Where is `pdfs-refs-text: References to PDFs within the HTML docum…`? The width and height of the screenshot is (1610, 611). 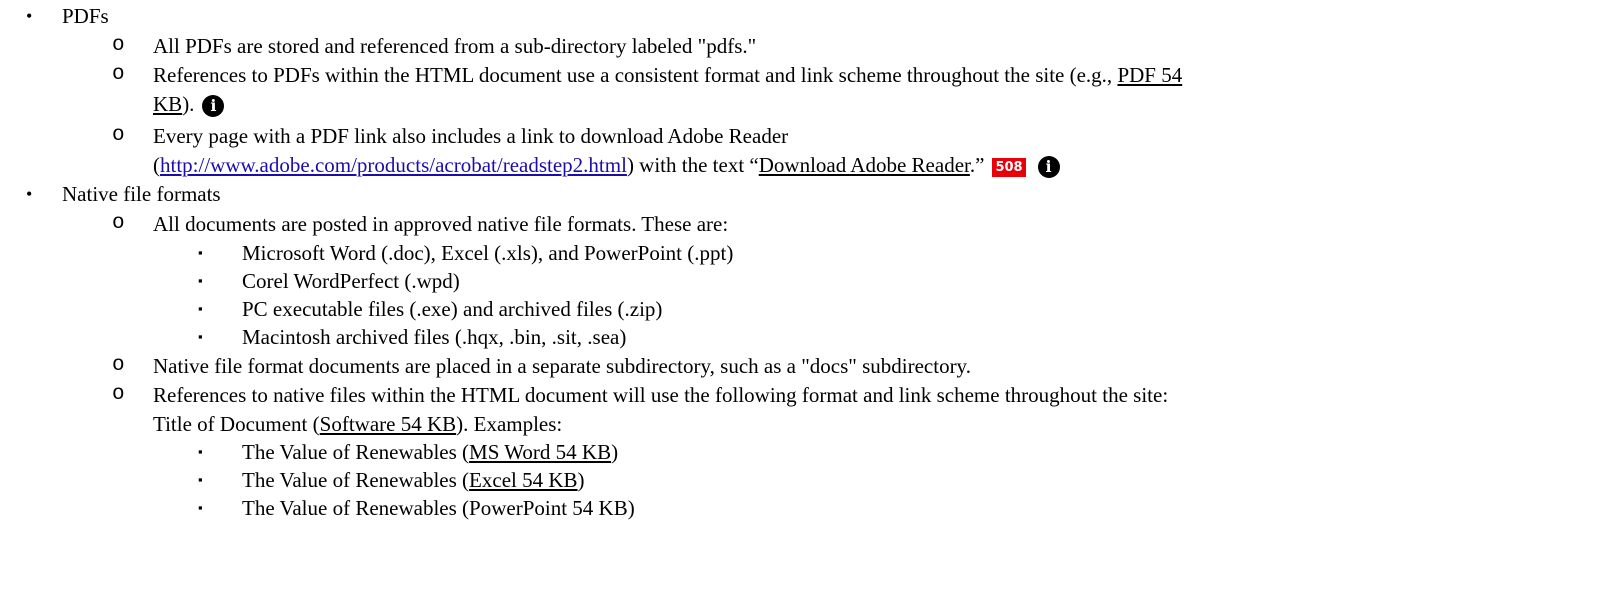
pdfs-refs-text: References to PDFs within the HTML docum… is located at coordinates (635, 75).